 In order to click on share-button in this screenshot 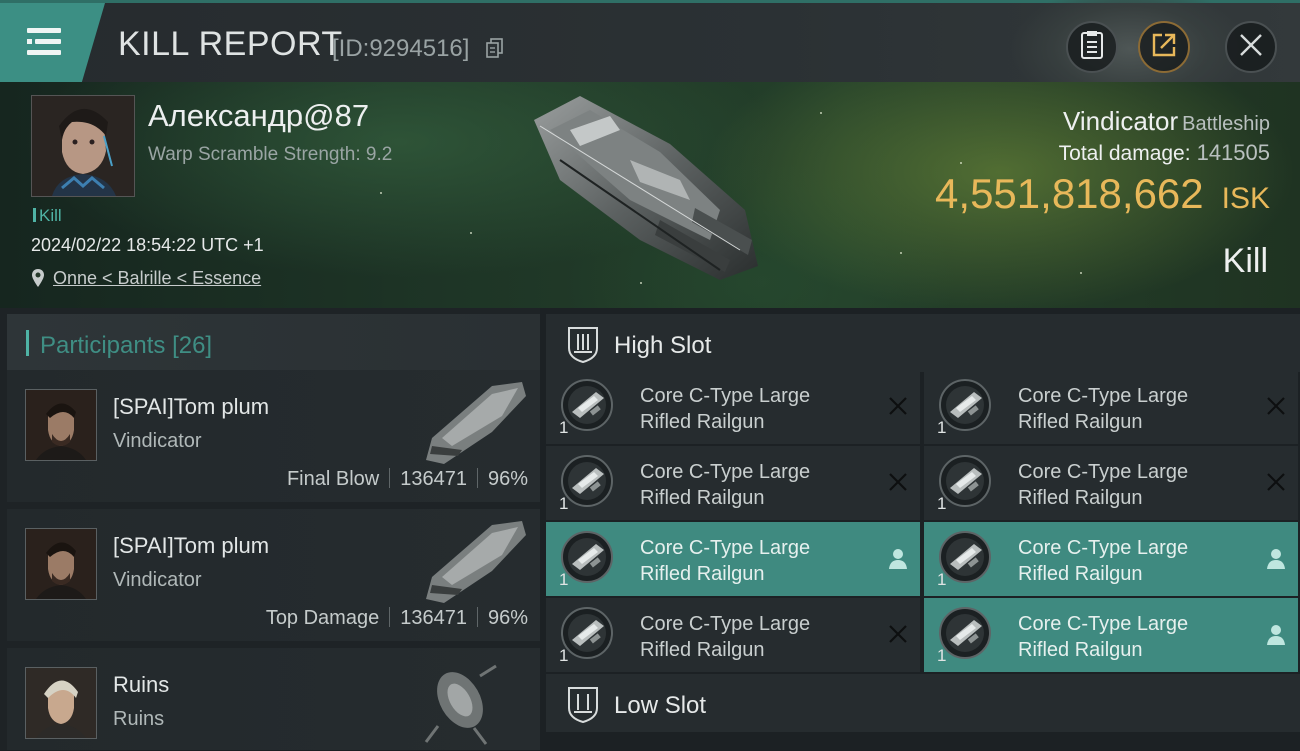, I will do `click(1164, 47)`.